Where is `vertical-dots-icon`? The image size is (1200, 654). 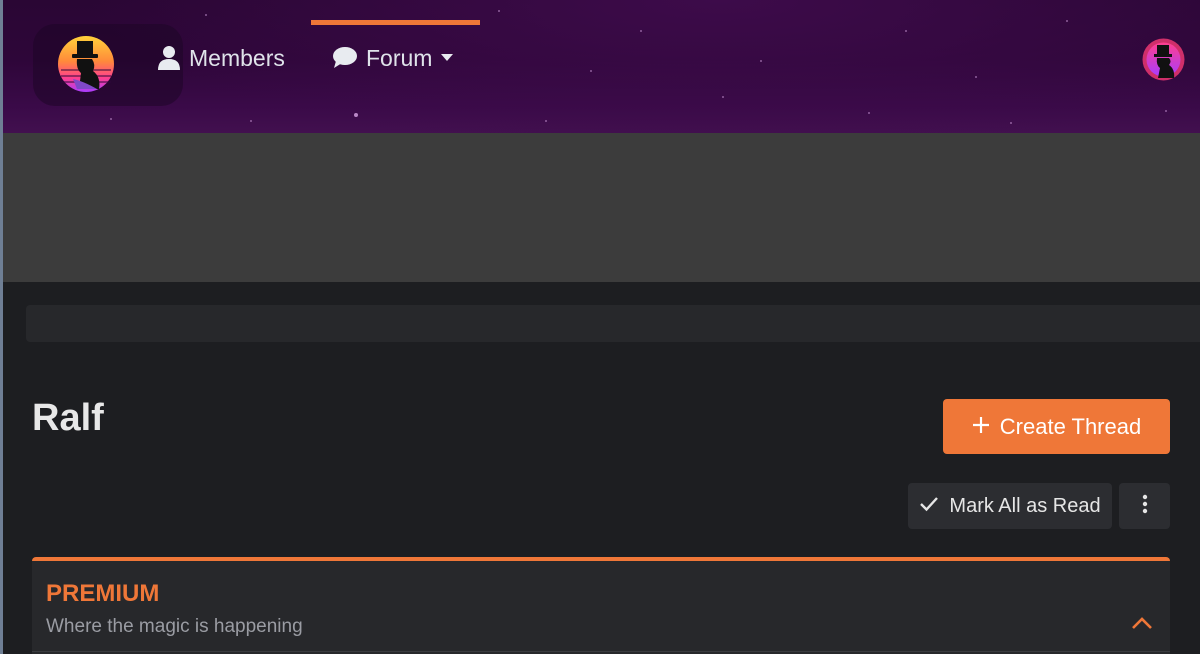 vertical-dots-icon is located at coordinates (1145, 506).